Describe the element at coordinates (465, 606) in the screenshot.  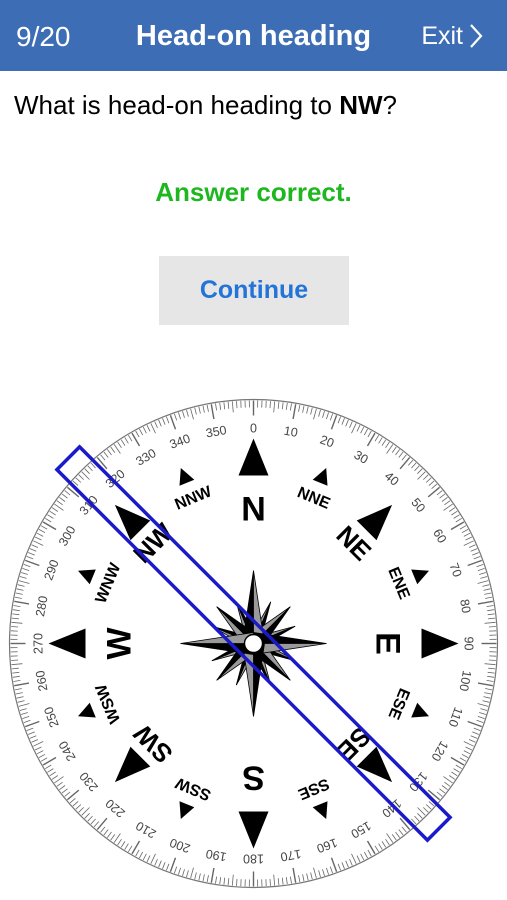
I see `degree-label: 80` at that location.